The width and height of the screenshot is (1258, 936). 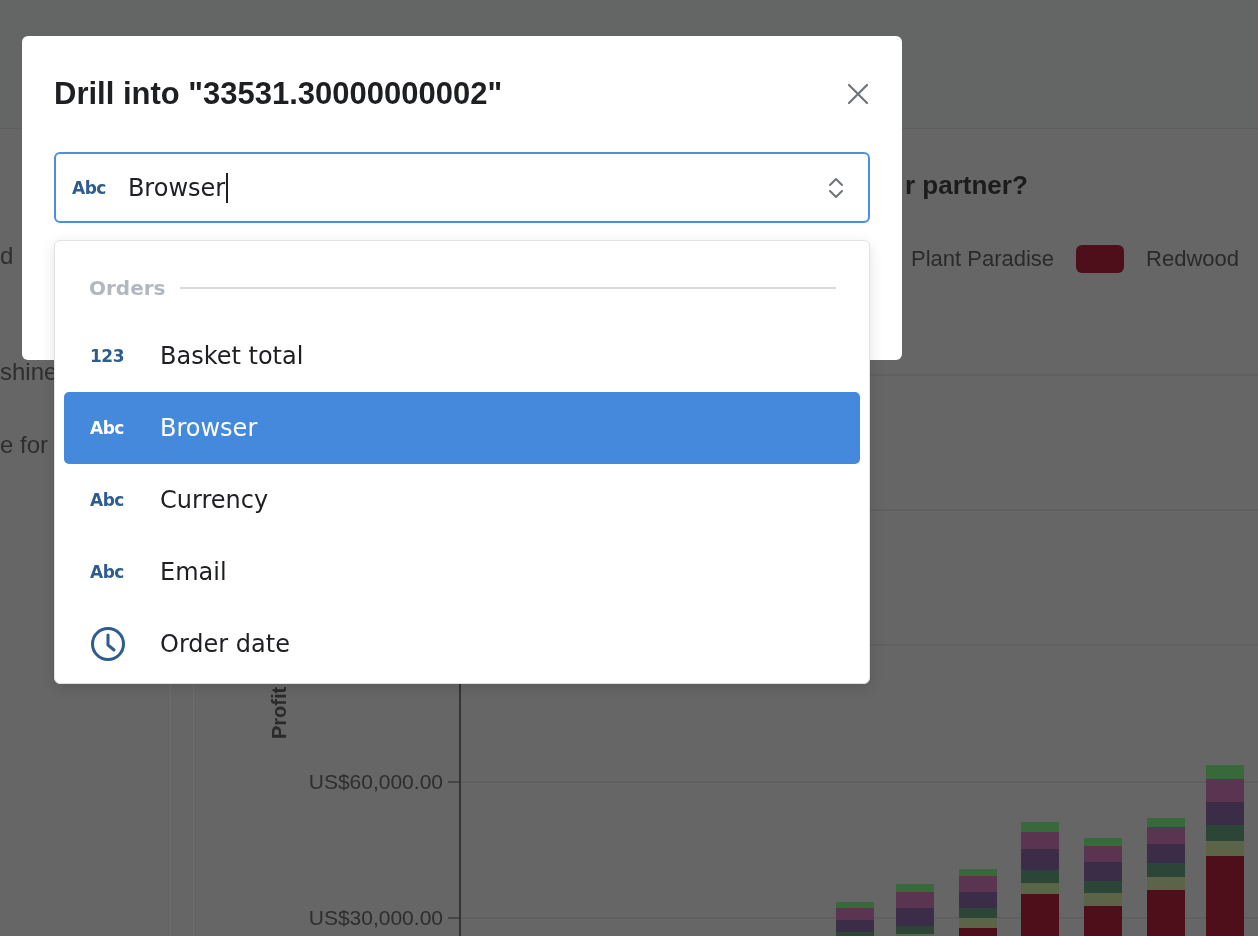 I want to click on column-option: Abc Email, so click(x=462, y=572).